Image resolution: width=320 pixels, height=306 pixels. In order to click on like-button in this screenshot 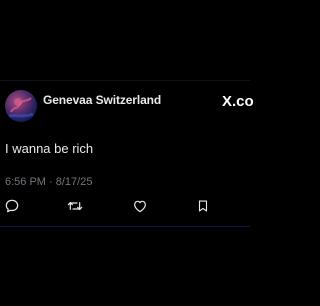, I will do `click(140, 206)`.